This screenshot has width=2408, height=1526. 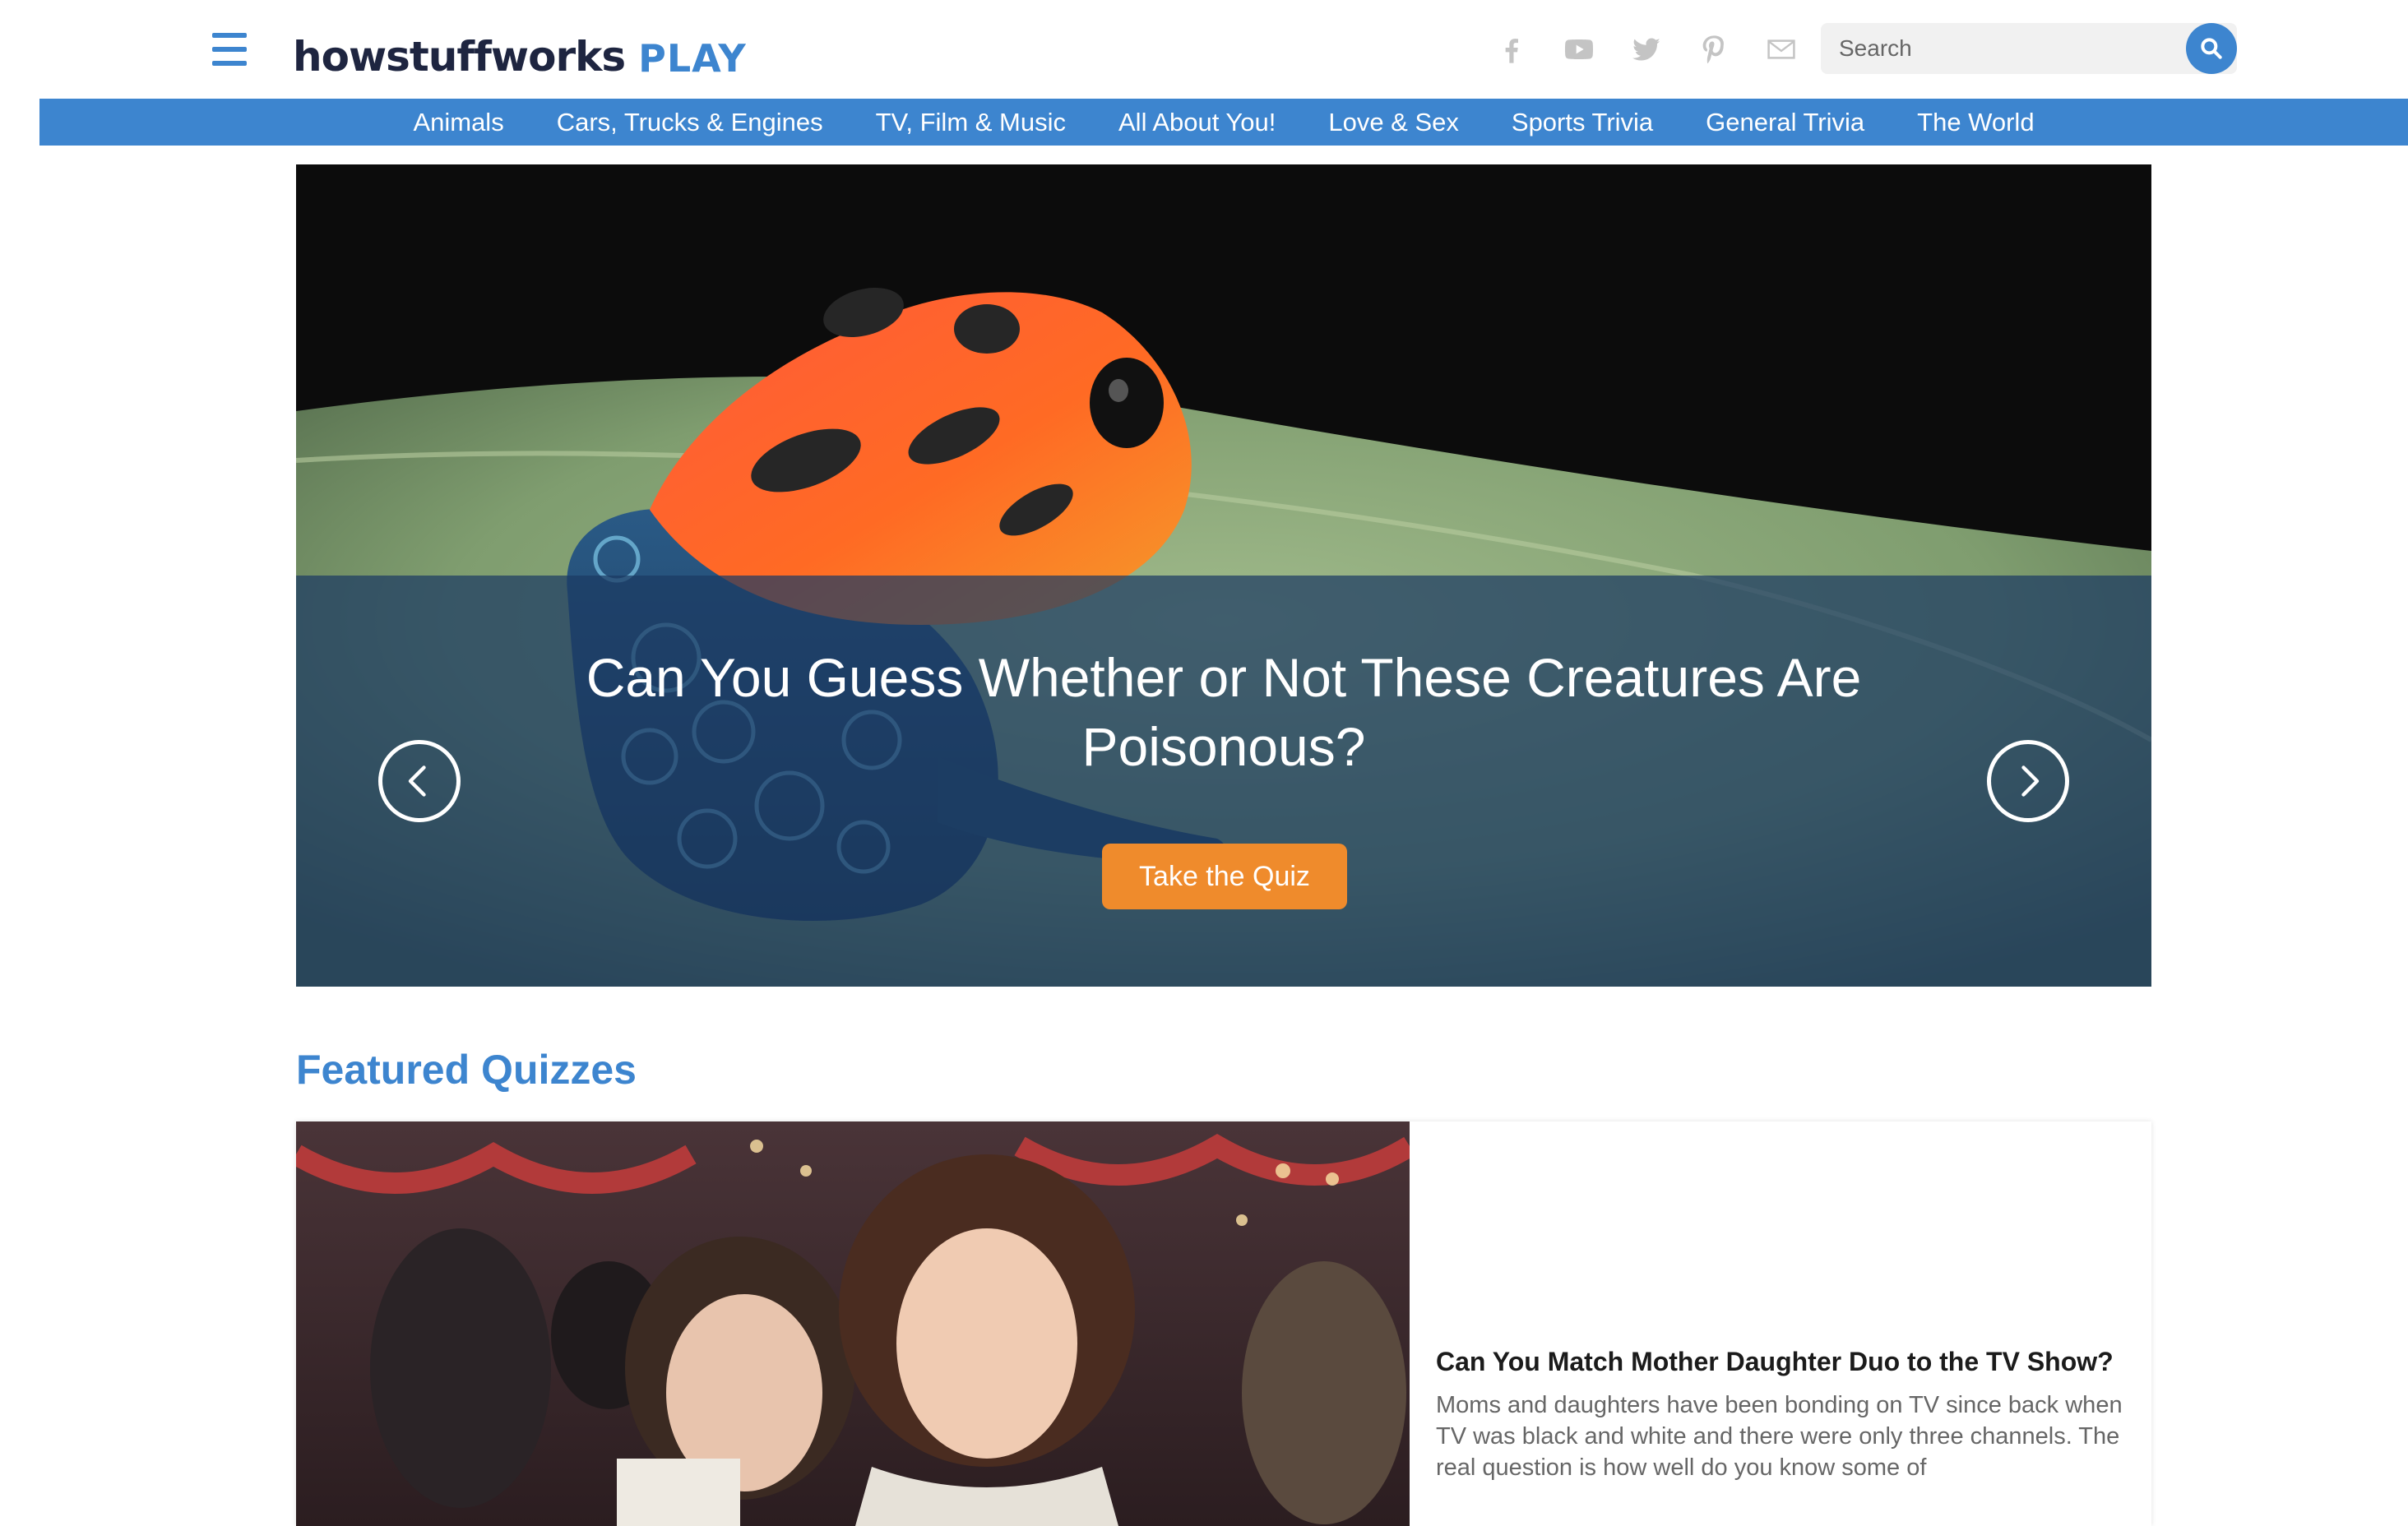 I want to click on nav-item-all-about-you: All About You!, so click(x=1197, y=122).